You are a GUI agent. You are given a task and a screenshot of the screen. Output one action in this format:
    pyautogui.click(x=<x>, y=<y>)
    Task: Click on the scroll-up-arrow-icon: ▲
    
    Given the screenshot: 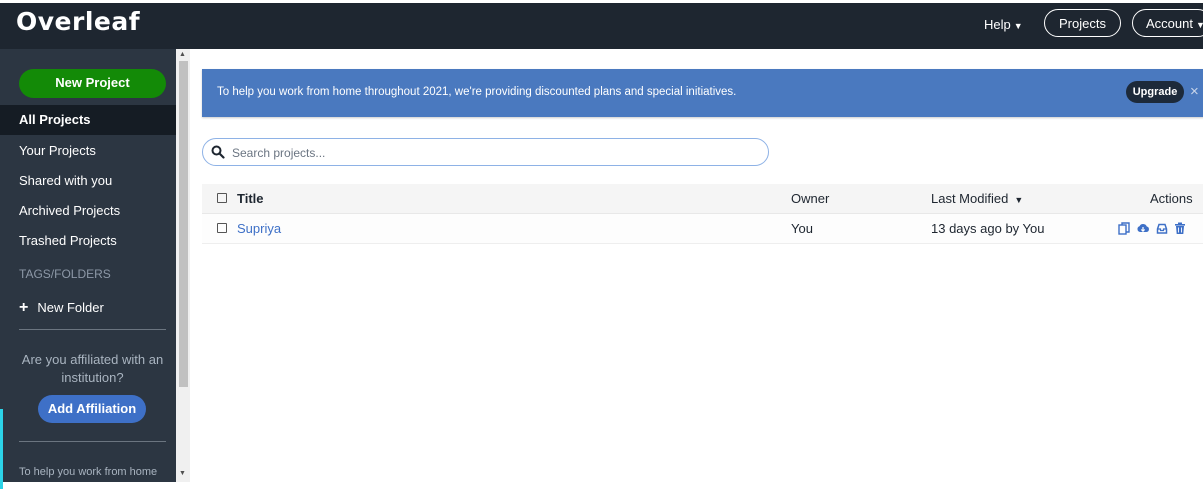 What is the action you would take?
    pyautogui.click(x=182, y=54)
    